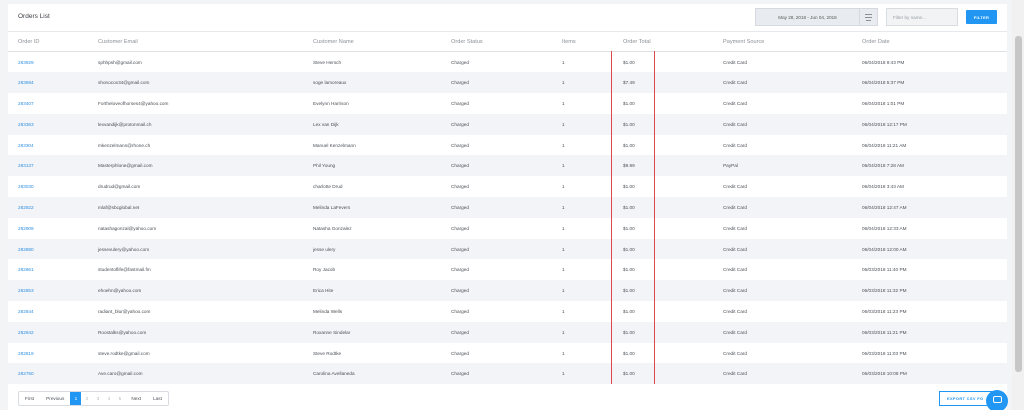 This screenshot has height=410, width=1024. Describe the element at coordinates (48, 187) in the screenshot. I see `cell-order-id: 283030` at that location.